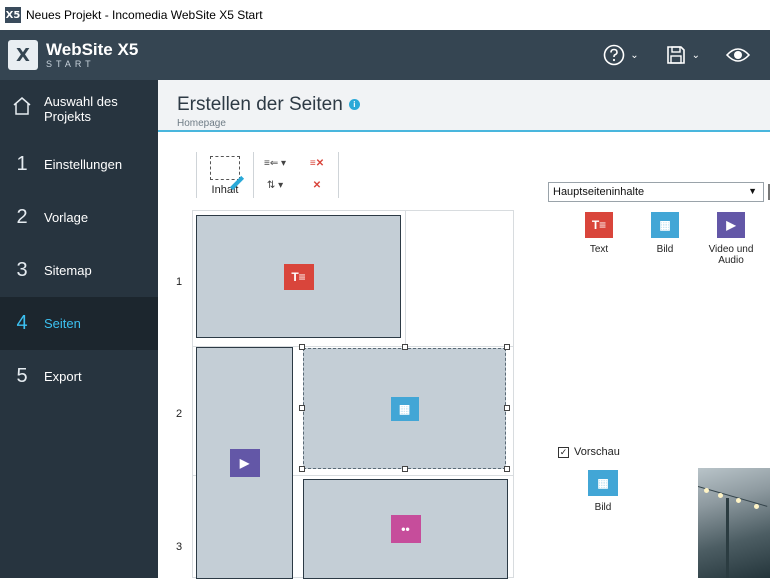  I want to click on row-tools: ≡⇐ ▾ ≡✕ ⇅ ▾ ✕, so click(296, 175).